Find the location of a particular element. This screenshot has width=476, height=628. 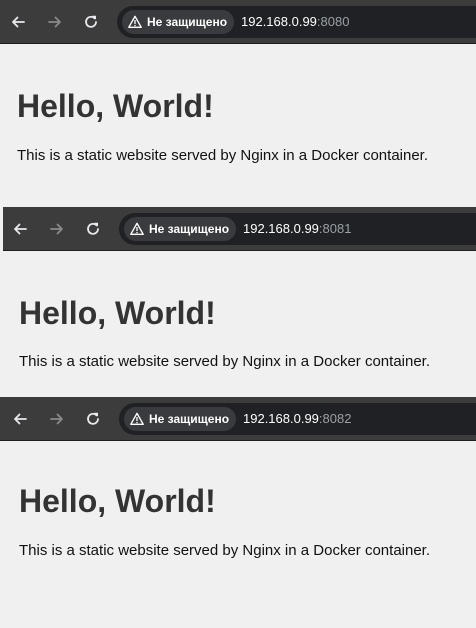

address-bar: Не защищено 192.168.0.99:8081 is located at coordinates (297, 229).